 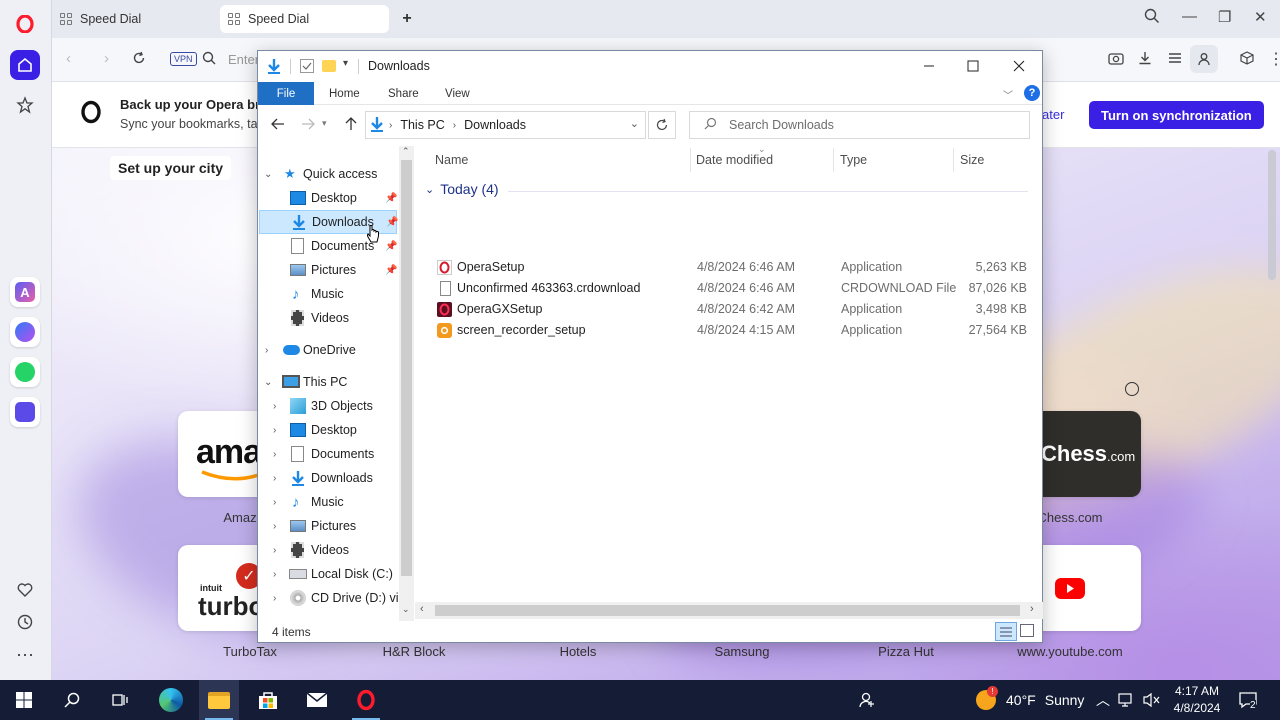 I want to click on home-icon, so click(x=25, y=65).